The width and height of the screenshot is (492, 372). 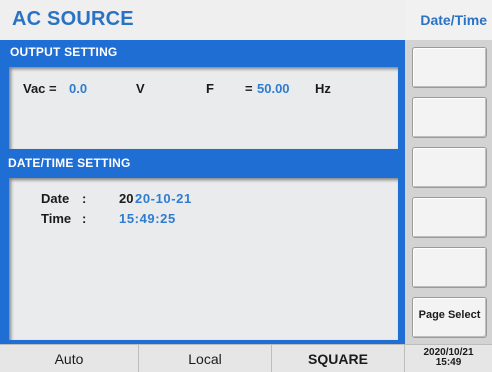 I want to click on date-label: Date, so click(x=55, y=198).